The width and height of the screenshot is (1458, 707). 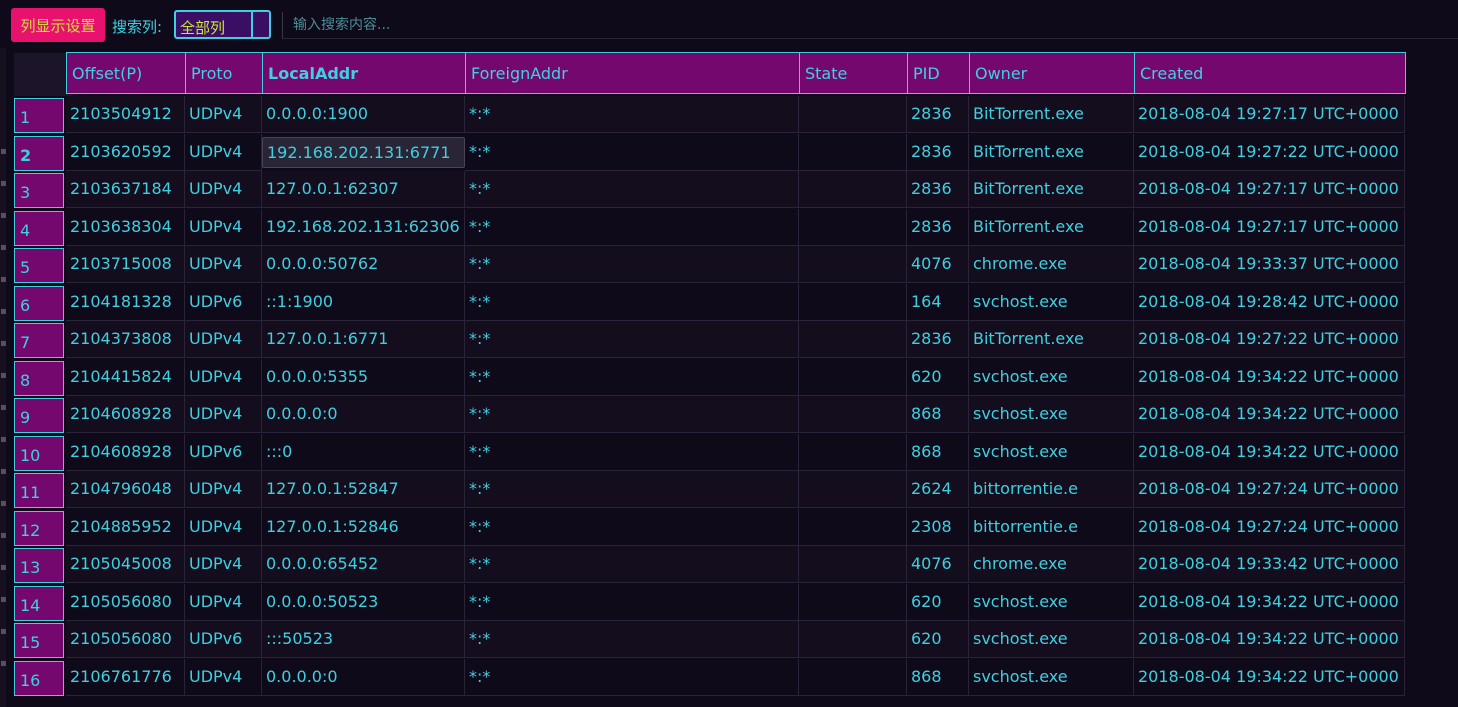 What do you see at coordinates (363, 452) in the screenshot?
I see `localaddr-cell: :::0` at bounding box center [363, 452].